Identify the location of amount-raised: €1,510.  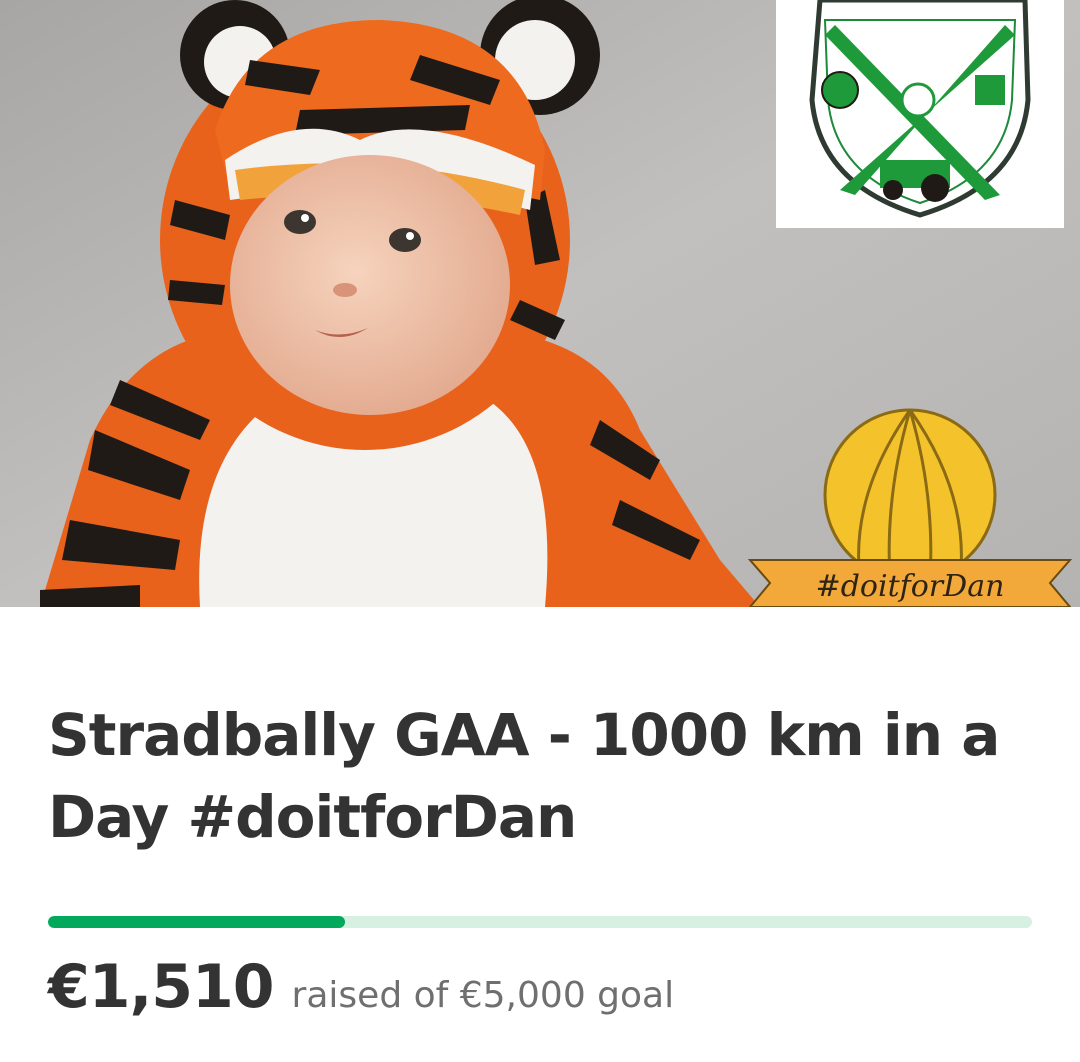
(161, 987).